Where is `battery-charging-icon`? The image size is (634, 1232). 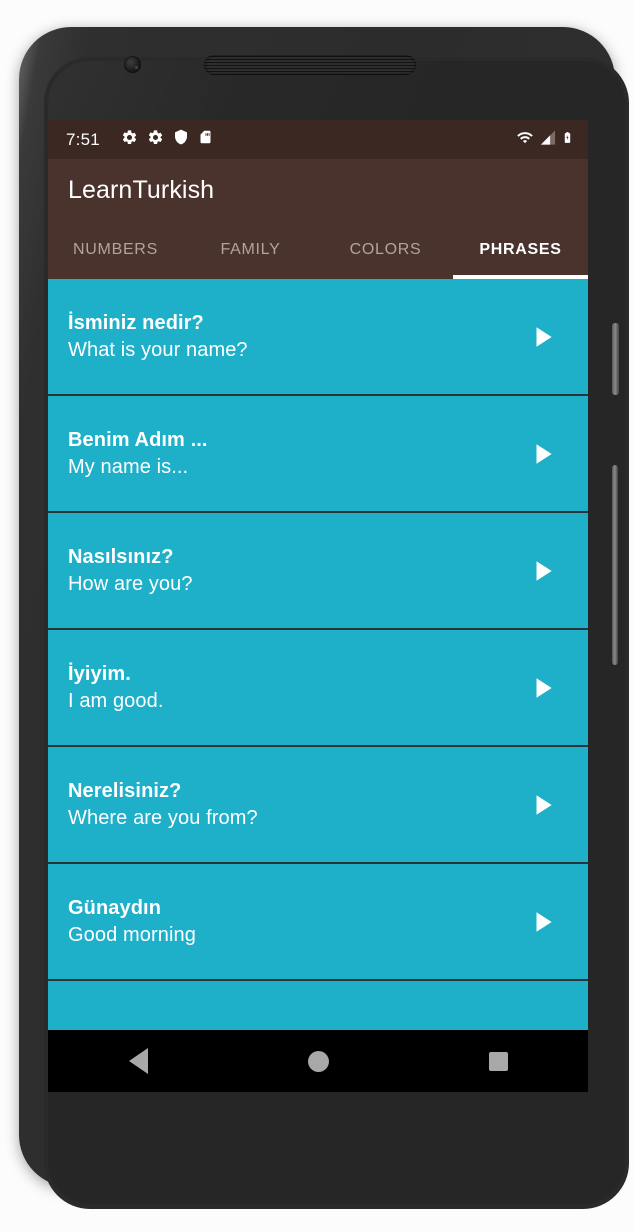
battery-charging-icon is located at coordinates (567, 140).